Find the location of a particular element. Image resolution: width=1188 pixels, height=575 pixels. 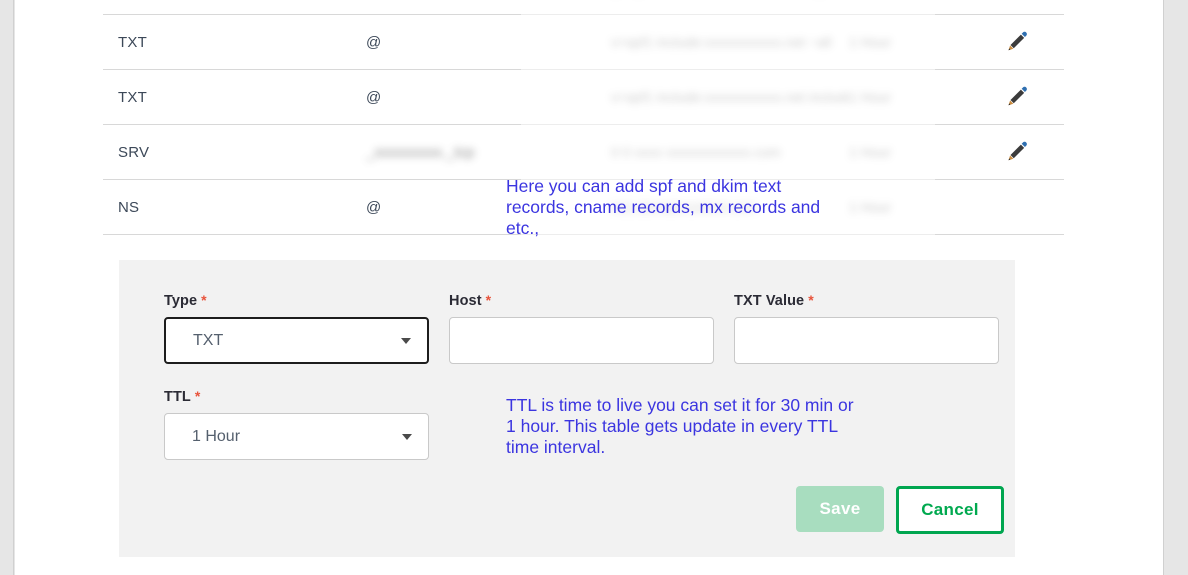

record-host: _xxxxxxxxx._tcp is located at coordinates (420, 152).